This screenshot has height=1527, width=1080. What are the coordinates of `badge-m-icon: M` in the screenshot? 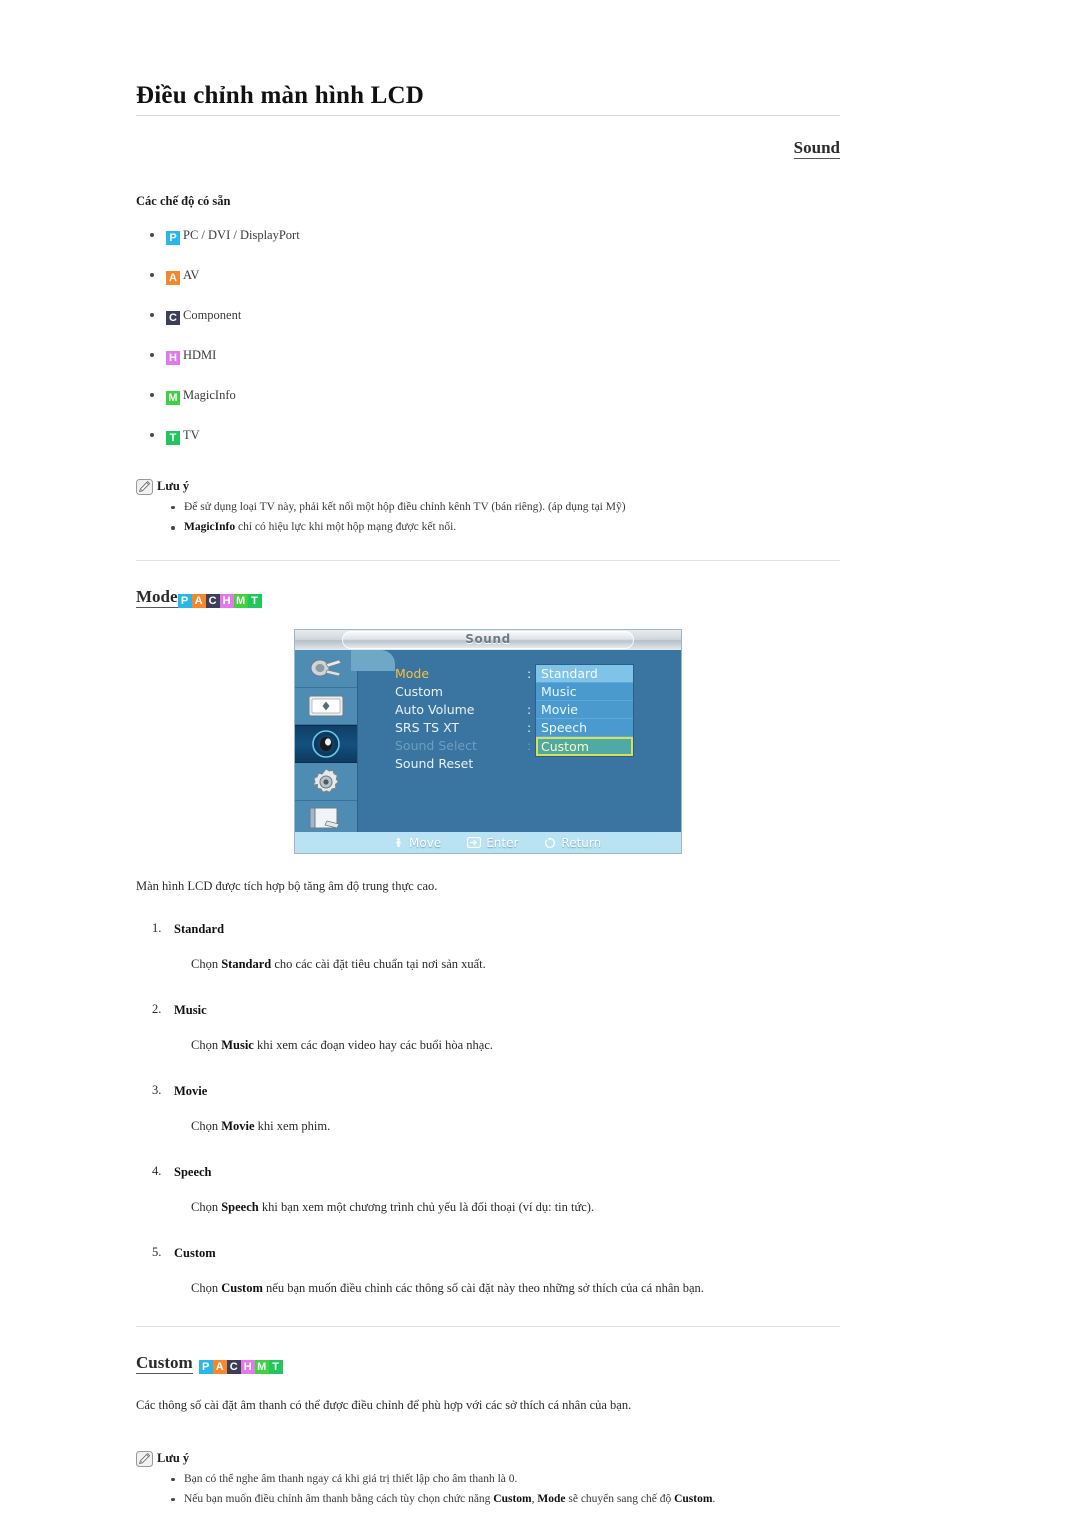 It's located at (240, 601).